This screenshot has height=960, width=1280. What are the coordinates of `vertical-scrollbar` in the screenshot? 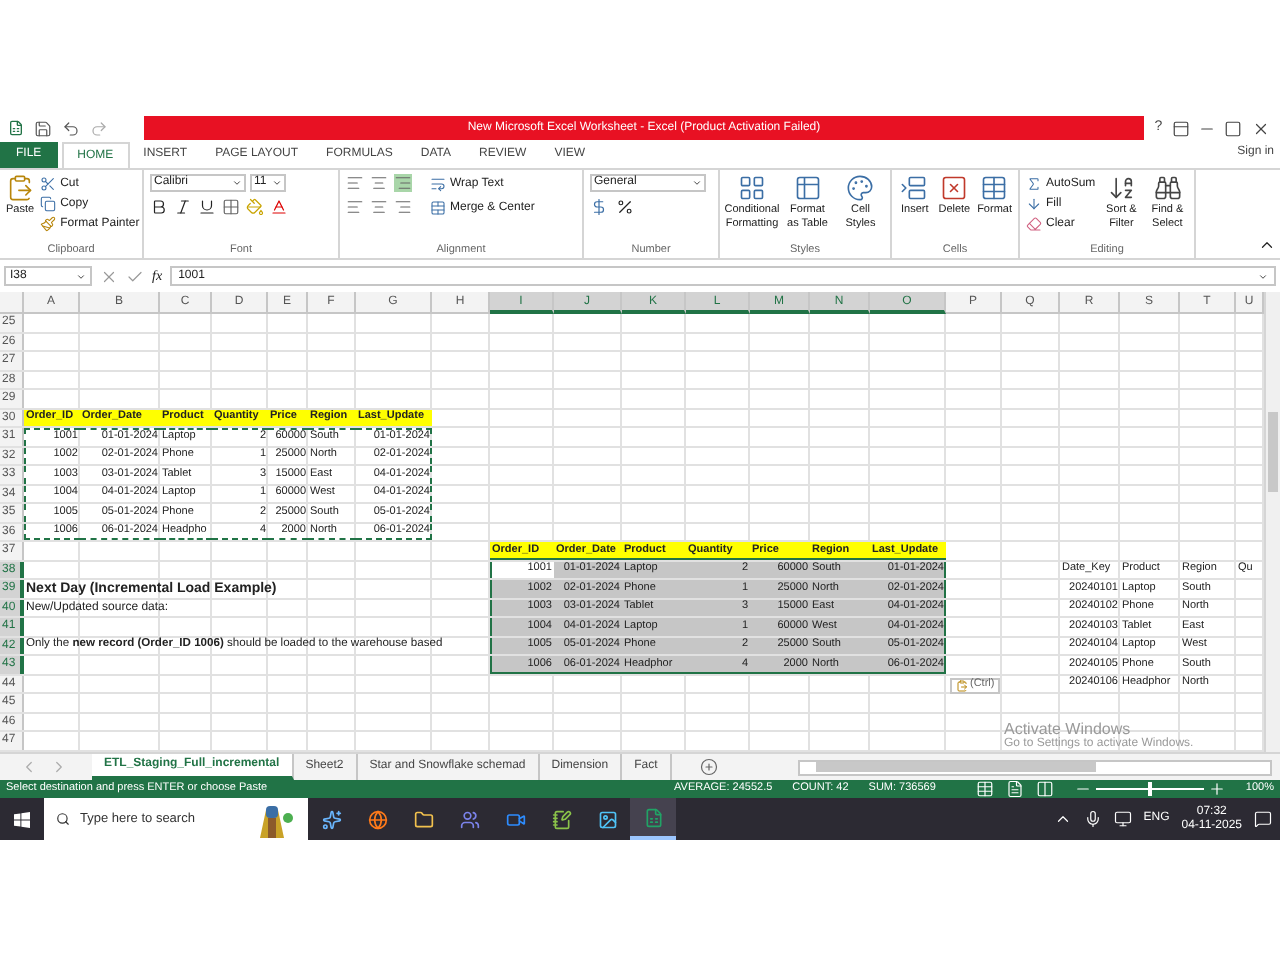 It's located at (1272, 522).